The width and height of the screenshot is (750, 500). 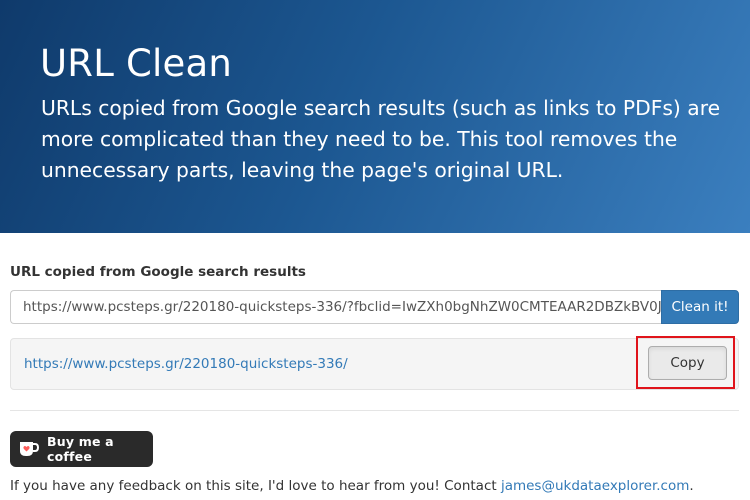 I want to click on url-input-label: URL copied from Google search results, so click(x=158, y=272).